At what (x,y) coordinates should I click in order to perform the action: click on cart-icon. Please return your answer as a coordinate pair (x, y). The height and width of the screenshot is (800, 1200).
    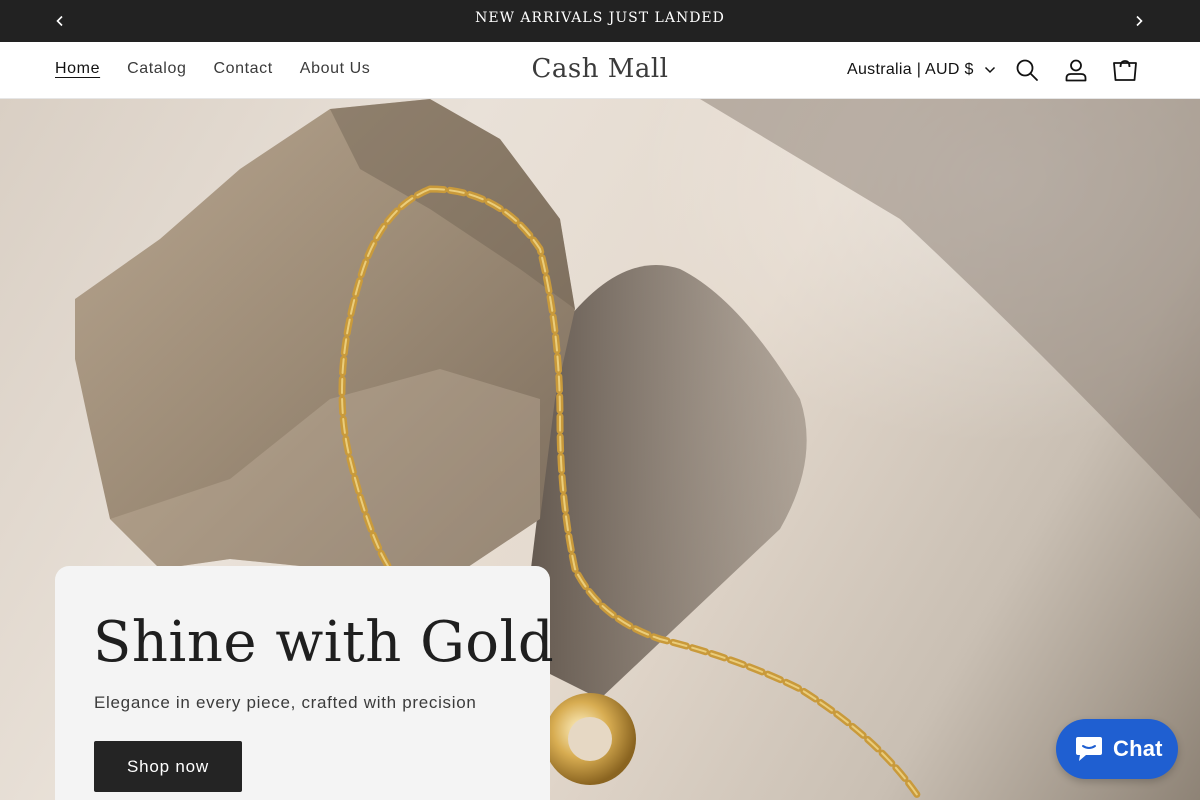
    Looking at the image, I should click on (1125, 70).